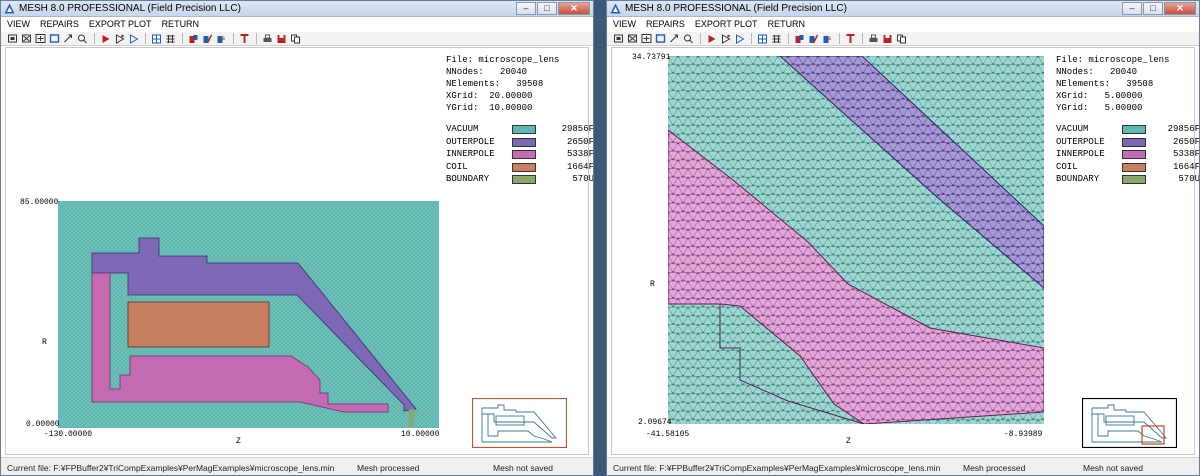  Describe the element at coordinates (1080, 154) in the screenshot. I see `legend-name: INNERPOLE` at that location.